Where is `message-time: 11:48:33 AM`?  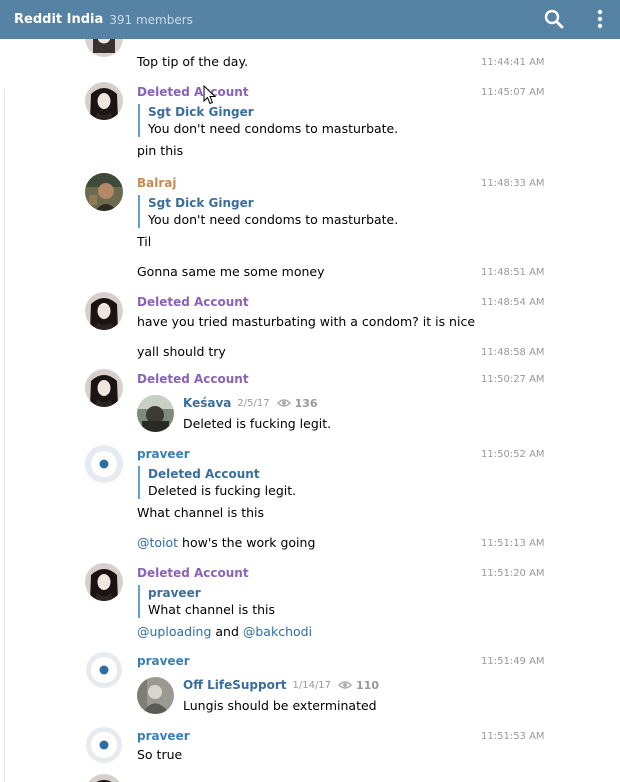 message-time: 11:48:33 AM is located at coordinates (513, 183).